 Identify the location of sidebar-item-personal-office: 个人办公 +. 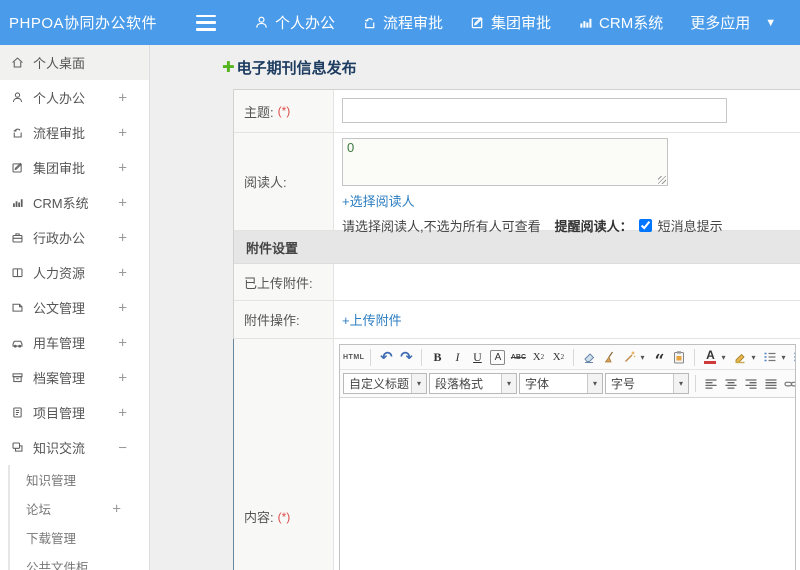
(74, 97).